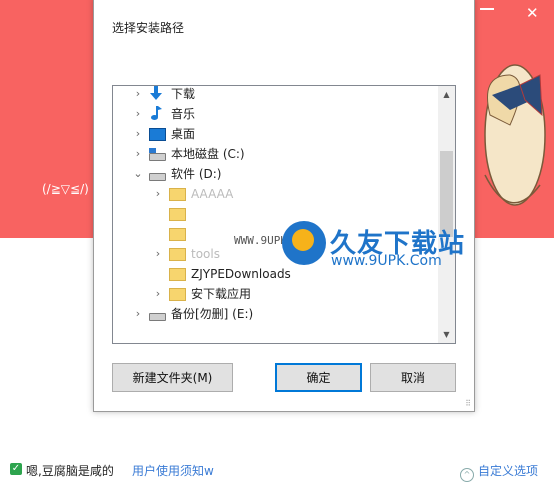 The width and height of the screenshot is (554, 487). I want to click on tree-item: › 安下载应用, so click(273, 294).